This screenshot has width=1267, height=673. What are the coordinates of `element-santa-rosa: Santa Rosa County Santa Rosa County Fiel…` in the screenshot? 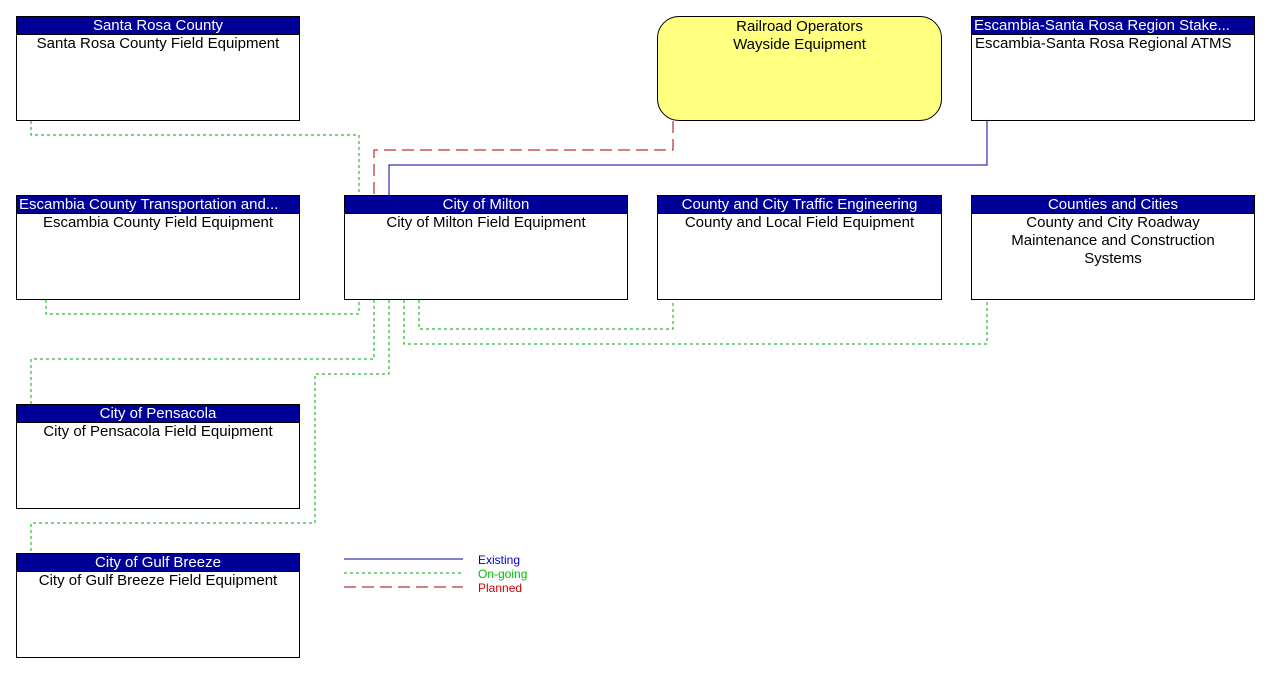 It's located at (158, 68).